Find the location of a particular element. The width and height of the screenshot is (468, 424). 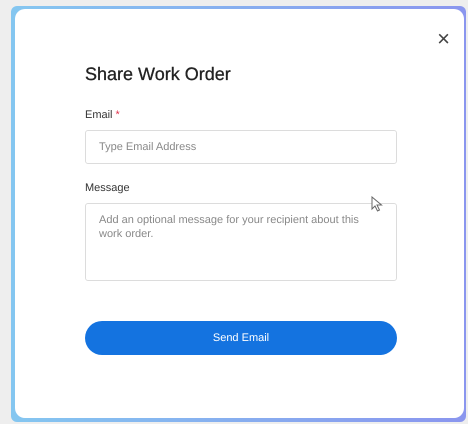

required-mark: * is located at coordinates (118, 115).